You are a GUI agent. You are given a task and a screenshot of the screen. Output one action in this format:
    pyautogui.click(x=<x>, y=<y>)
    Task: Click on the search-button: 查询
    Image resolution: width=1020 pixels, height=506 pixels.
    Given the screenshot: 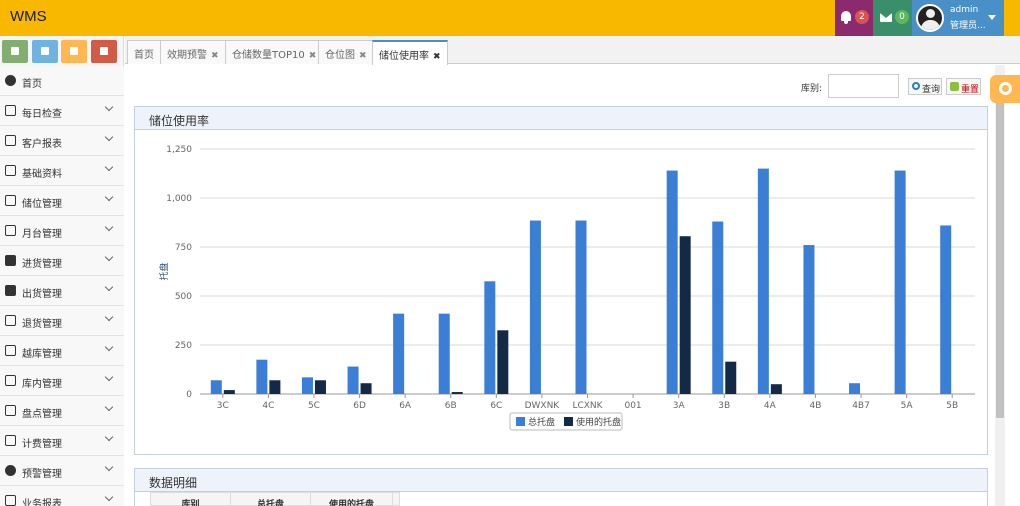 What is the action you would take?
    pyautogui.click(x=925, y=86)
    